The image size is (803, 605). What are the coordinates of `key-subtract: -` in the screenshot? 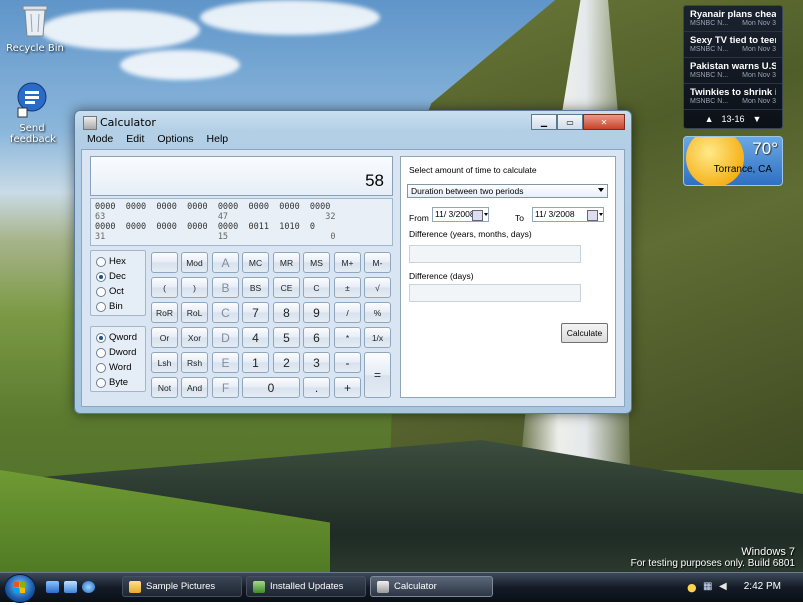 It's located at (347, 362).